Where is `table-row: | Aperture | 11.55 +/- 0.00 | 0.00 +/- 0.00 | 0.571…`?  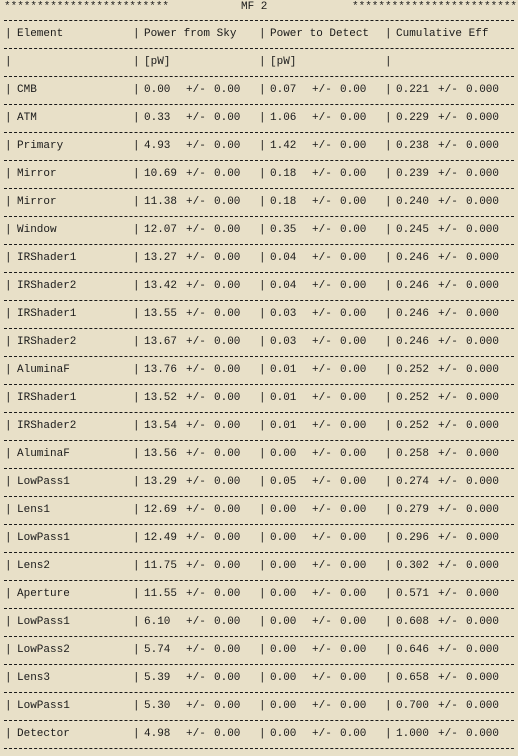 table-row: | Aperture | 11.55 +/- 0.00 | 0.00 +/- 0.00 | 0.571… is located at coordinates (259, 594).